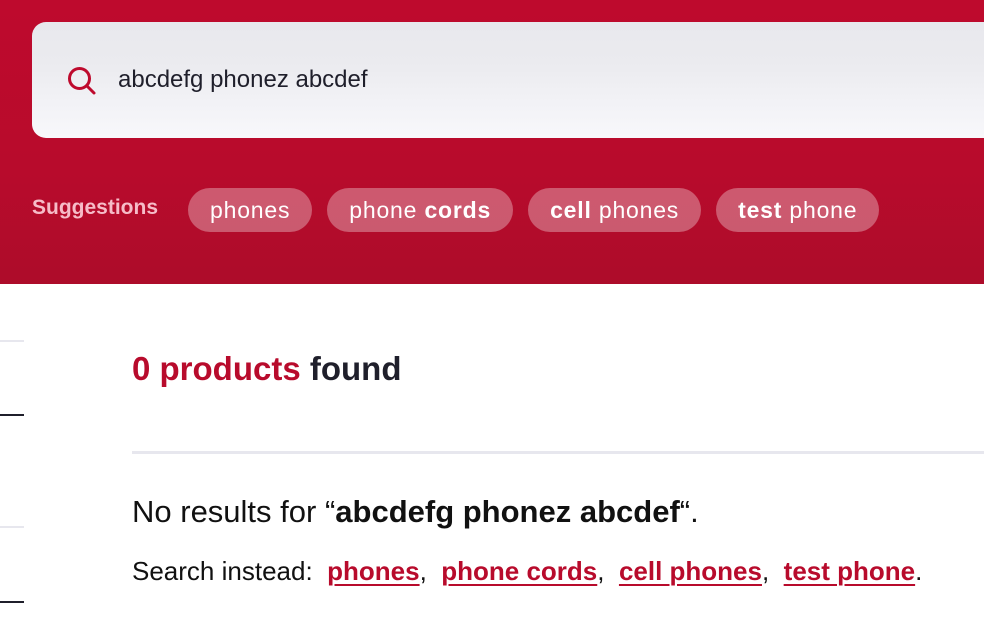 The image size is (984, 634). Describe the element at coordinates (458, 209) in the screenshot. I see `chip-bold-text: cords` at that location.